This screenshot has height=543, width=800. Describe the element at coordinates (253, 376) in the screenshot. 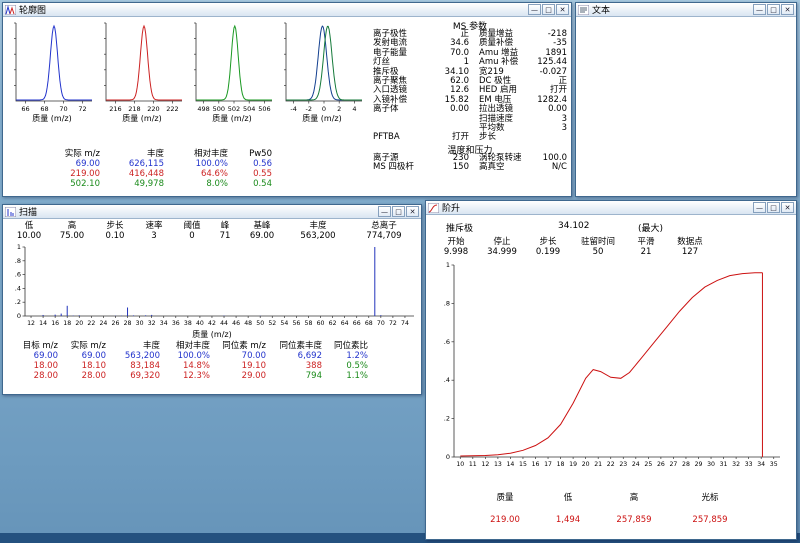

I see `table-cell: 29.00` at that location.